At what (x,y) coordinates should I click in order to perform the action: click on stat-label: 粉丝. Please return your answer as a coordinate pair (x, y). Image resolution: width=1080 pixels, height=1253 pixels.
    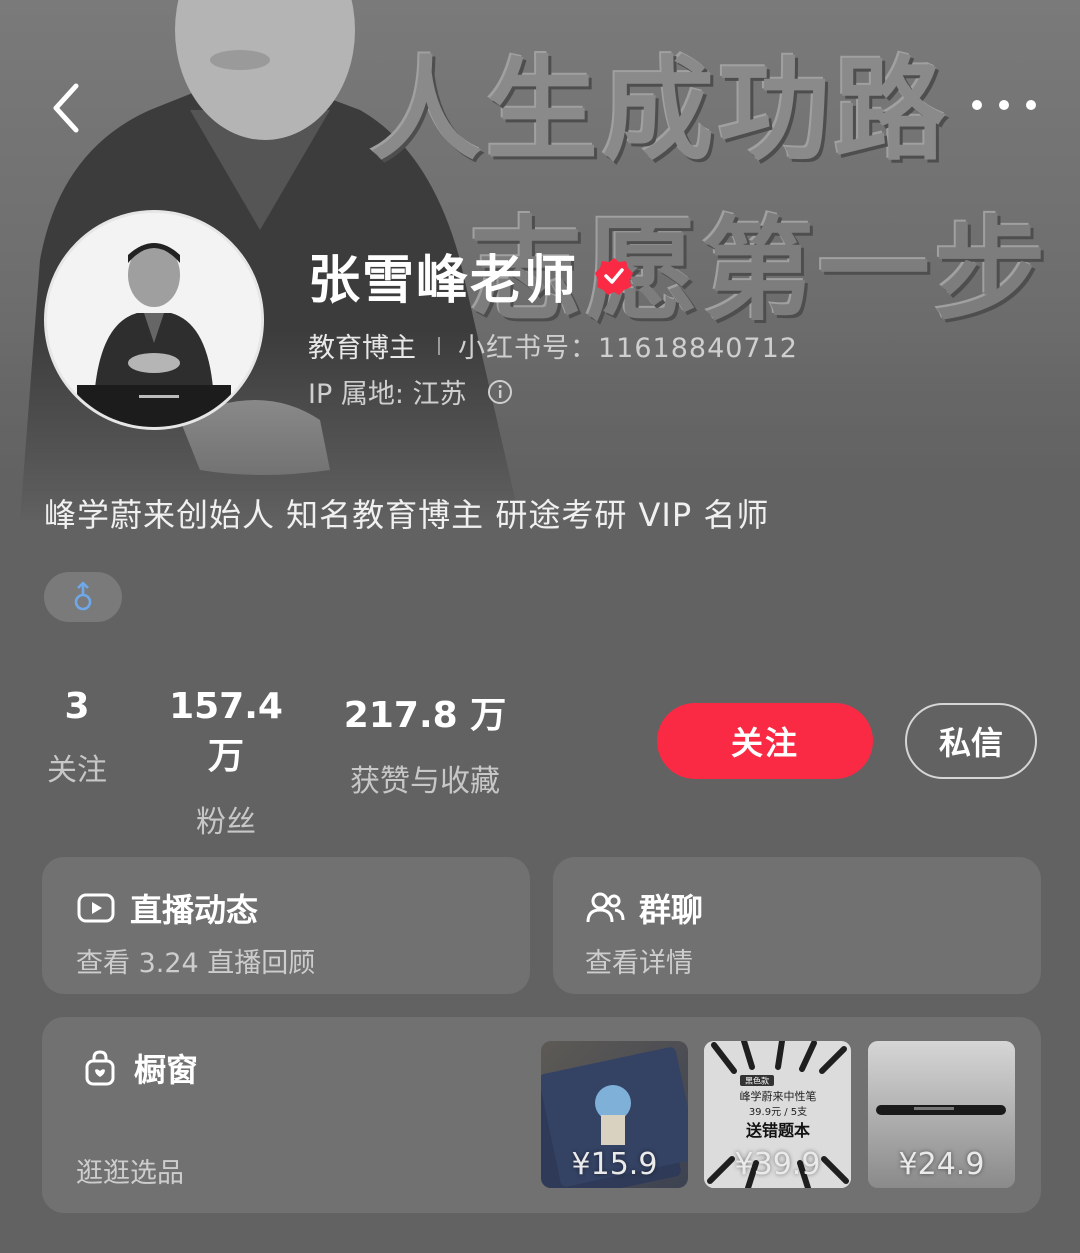
    Looking at the image, I should click on (226, 822).